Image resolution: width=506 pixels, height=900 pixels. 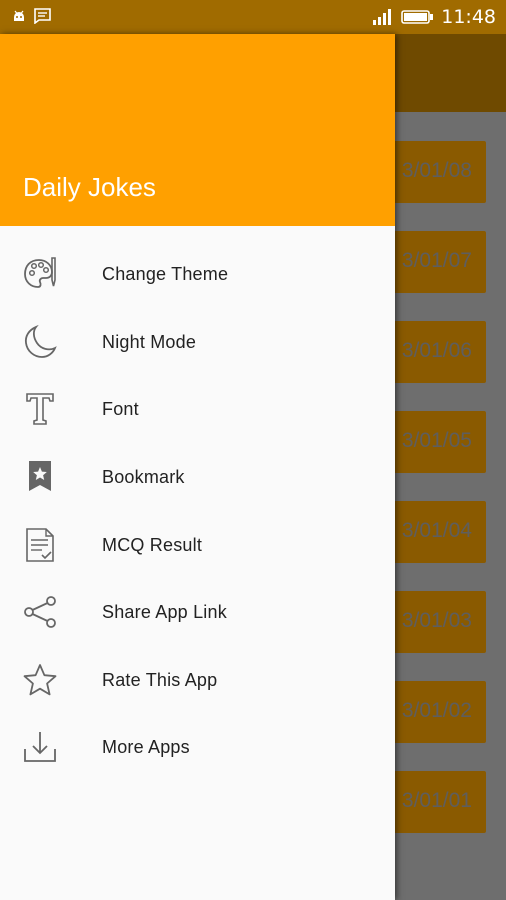 What do you see at coordinates (152, 545) in the screenshot?
I see `menu-item-label: MCQ Result` at bounding box center [152, 545].